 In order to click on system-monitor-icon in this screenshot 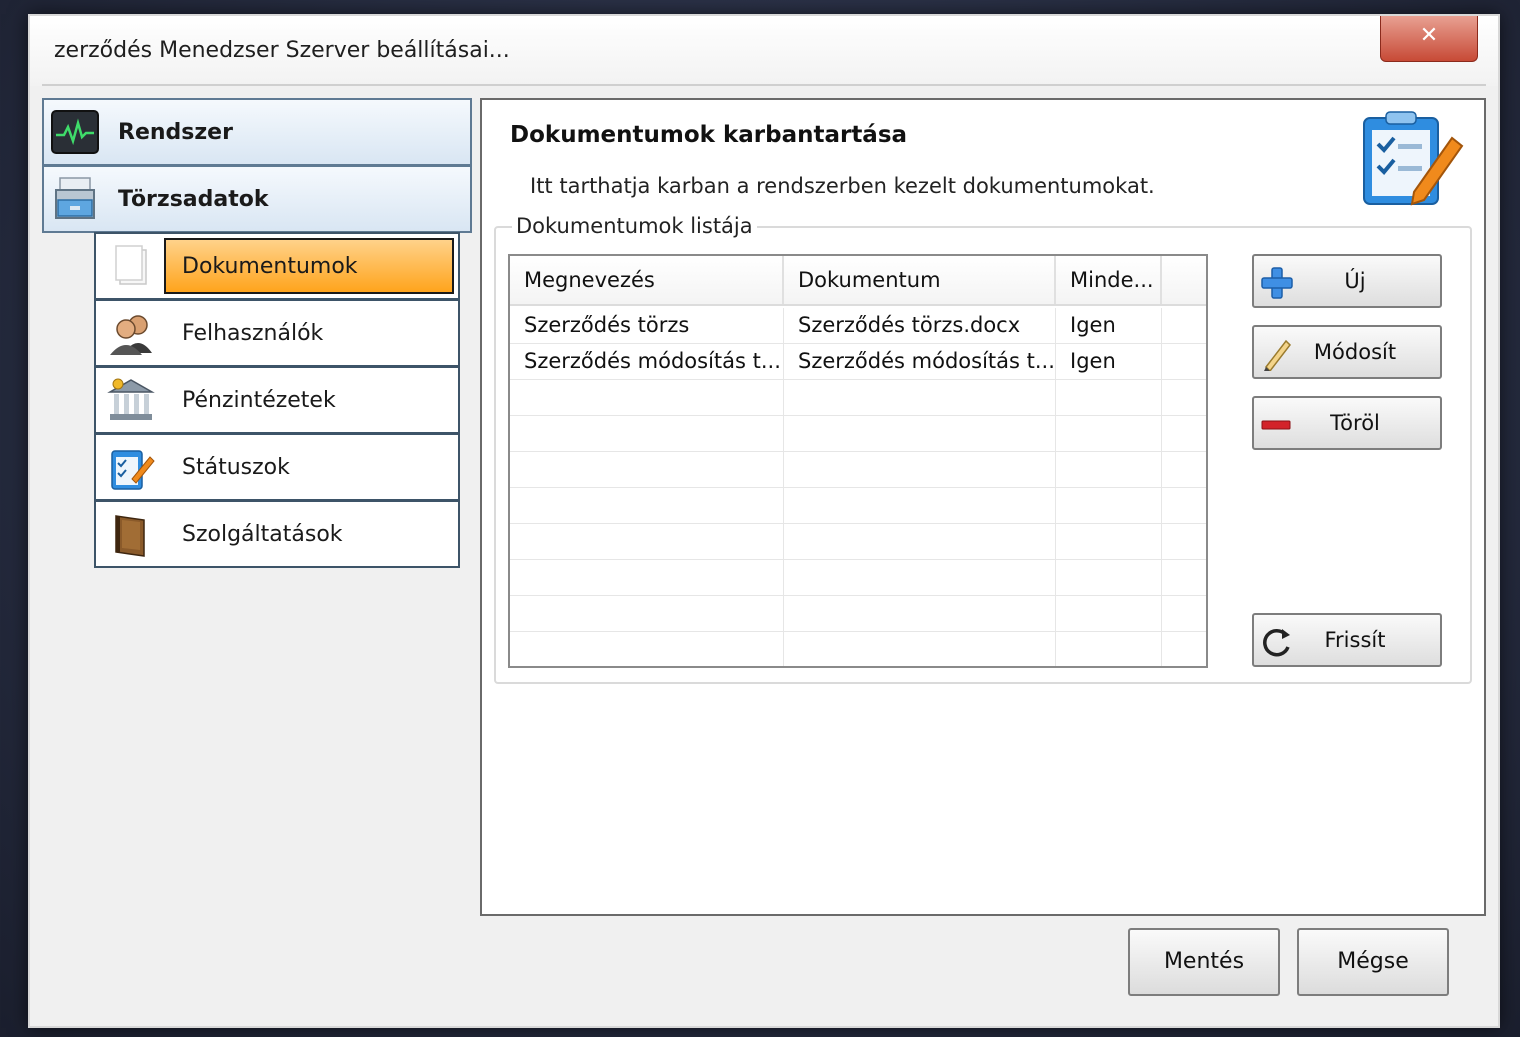, I will do `click(75, 132)`.